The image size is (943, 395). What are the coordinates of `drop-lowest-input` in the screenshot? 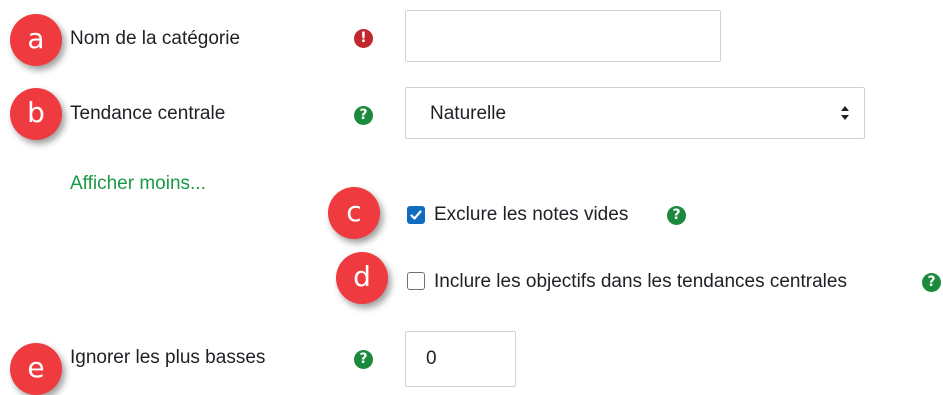 It's located at (460, 359).